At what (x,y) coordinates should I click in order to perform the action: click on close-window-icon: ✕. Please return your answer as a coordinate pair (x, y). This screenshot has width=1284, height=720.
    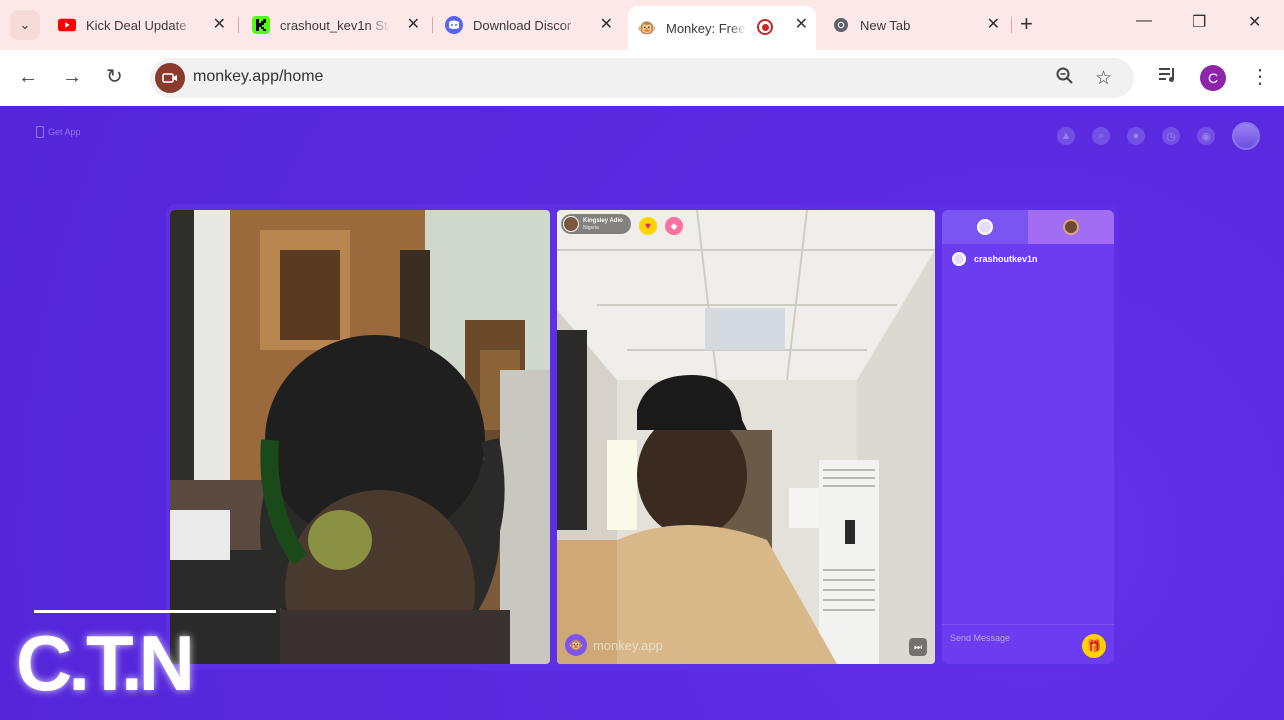
    Looking at the image, I should click on (1254, 22).